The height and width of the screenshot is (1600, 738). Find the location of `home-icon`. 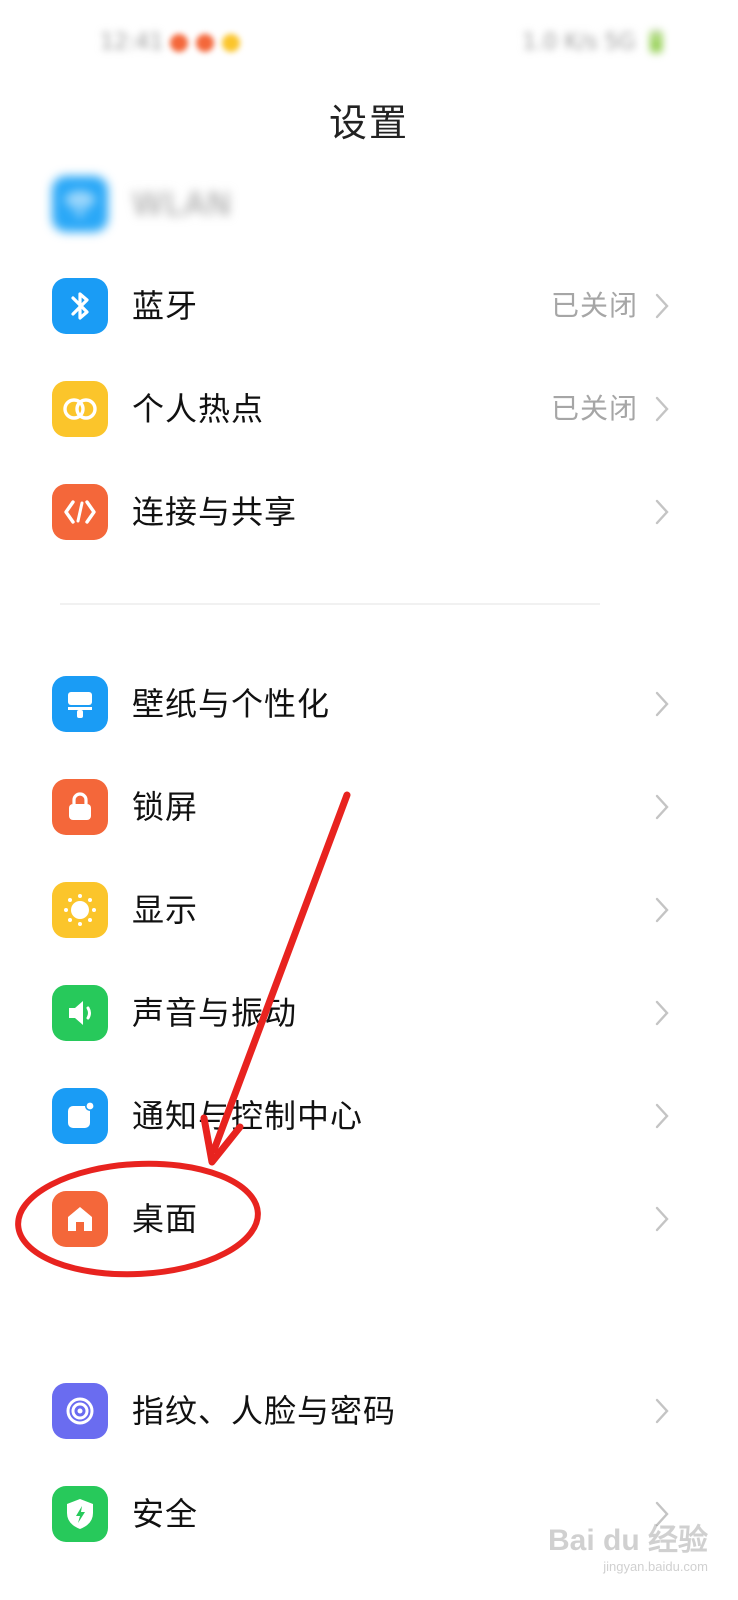

home-icon is located at coordinates (80, 1219).